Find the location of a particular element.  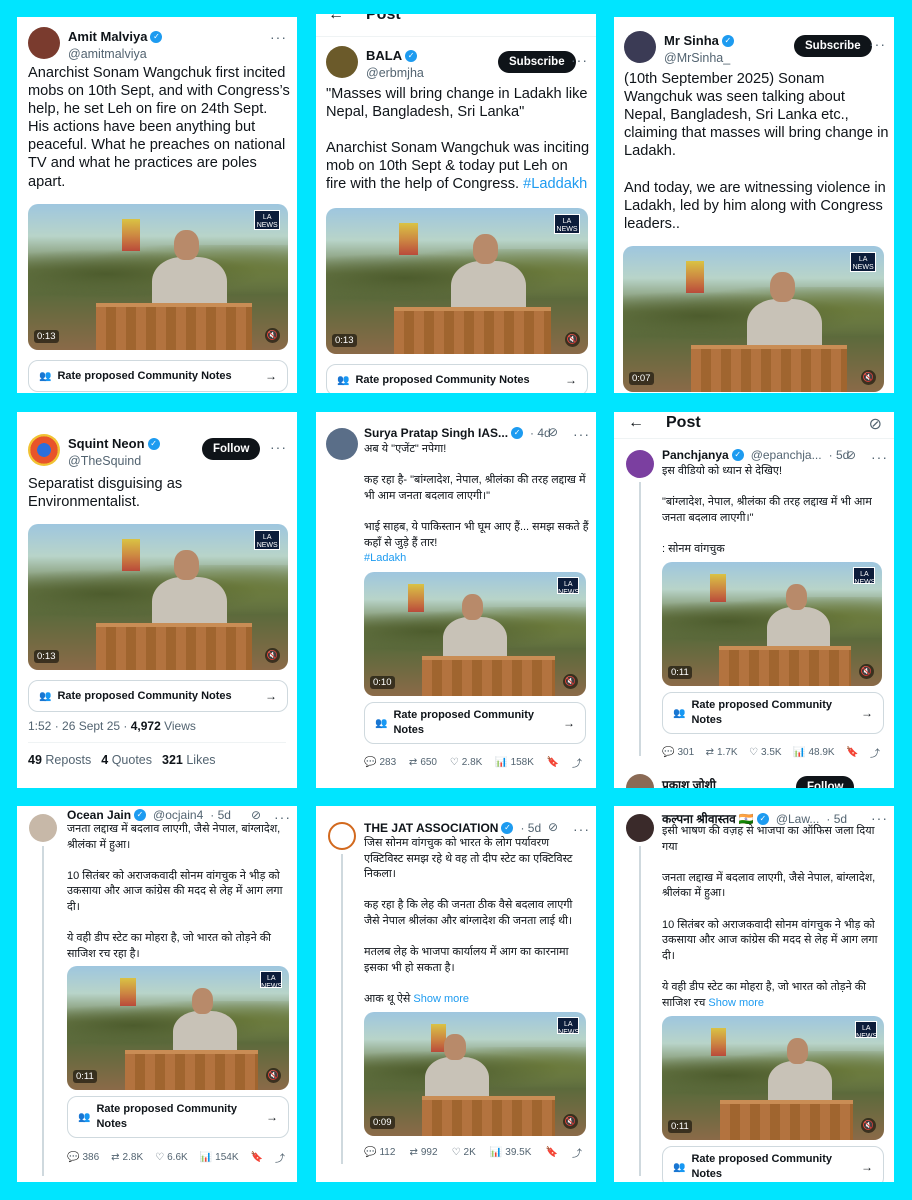

author-name: THE JAT ASSOCIATION is located at coordinates (431, 828).